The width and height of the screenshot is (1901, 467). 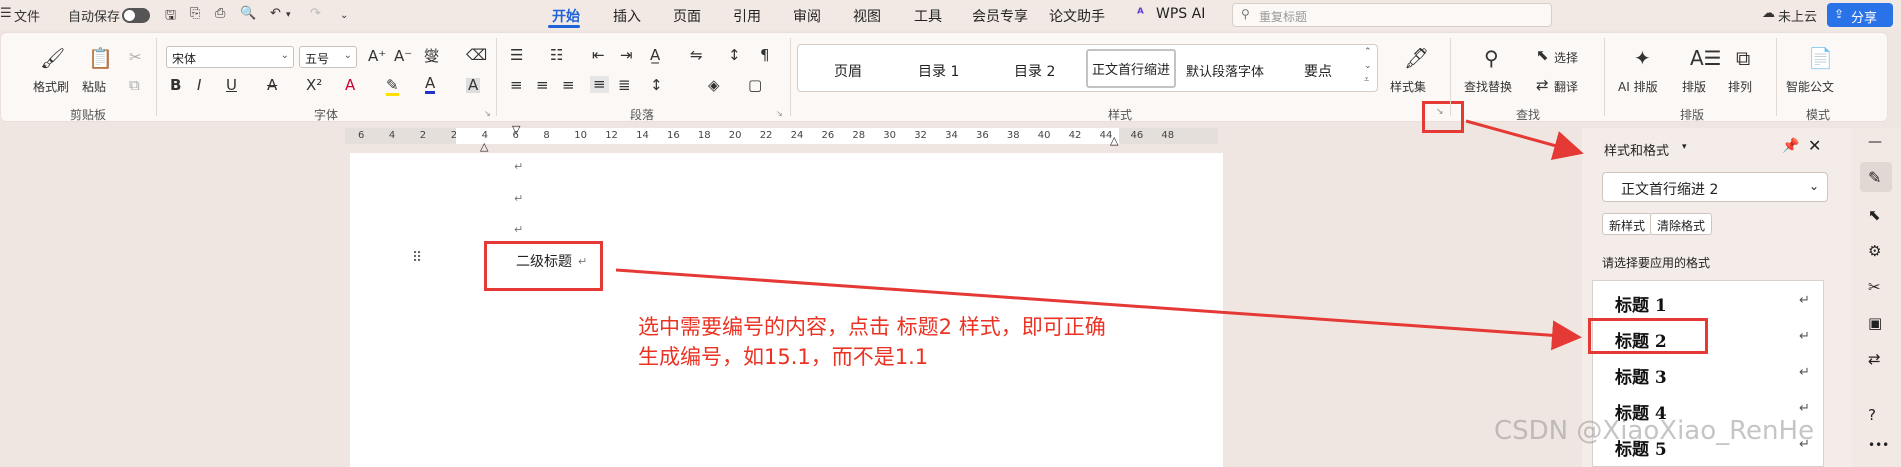 I want to click on arrow-to-heading2, so click(x=1098, y=309).